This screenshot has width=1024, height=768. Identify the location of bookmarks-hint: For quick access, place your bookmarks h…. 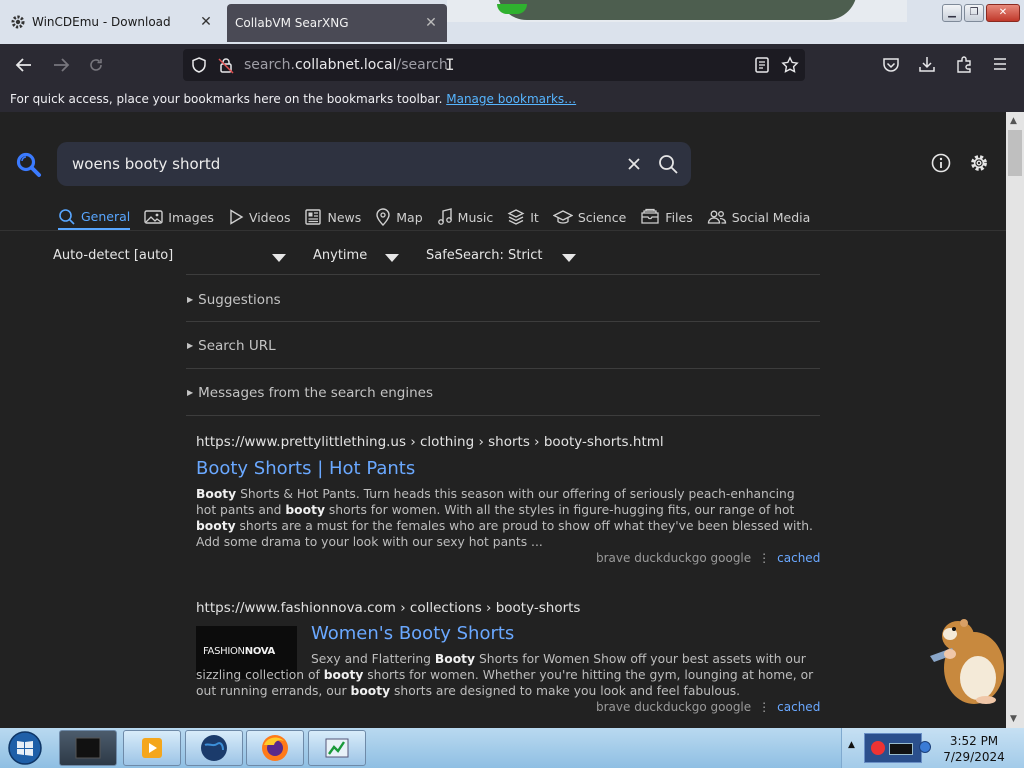
(293, 99).